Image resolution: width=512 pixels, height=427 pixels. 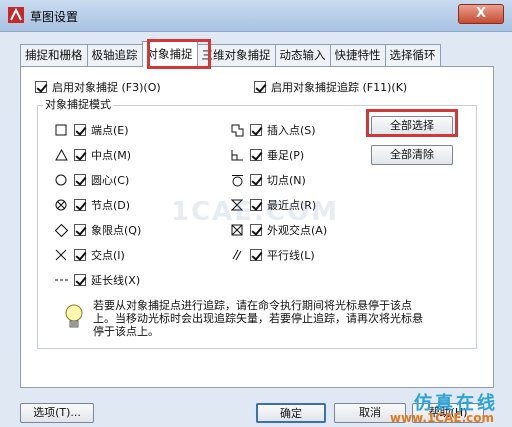 What do you see at coordinates (54, 55) in the screenshot?
I see `tab-snap-grid: 捕捉和栅格` at bounding box center [54, 55].